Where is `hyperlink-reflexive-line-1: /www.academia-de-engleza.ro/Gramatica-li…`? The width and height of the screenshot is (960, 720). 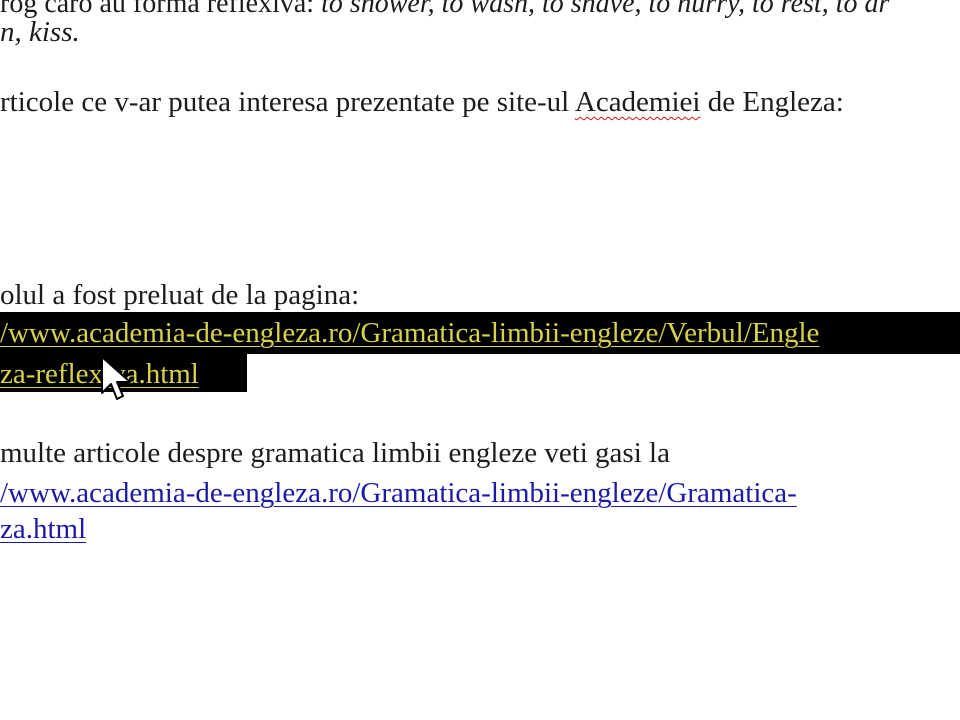 hyperlink-reflexive-line-1: /www.academia-de-engleza.ro/Gramatica-li… is located at coordinates (409, 333).